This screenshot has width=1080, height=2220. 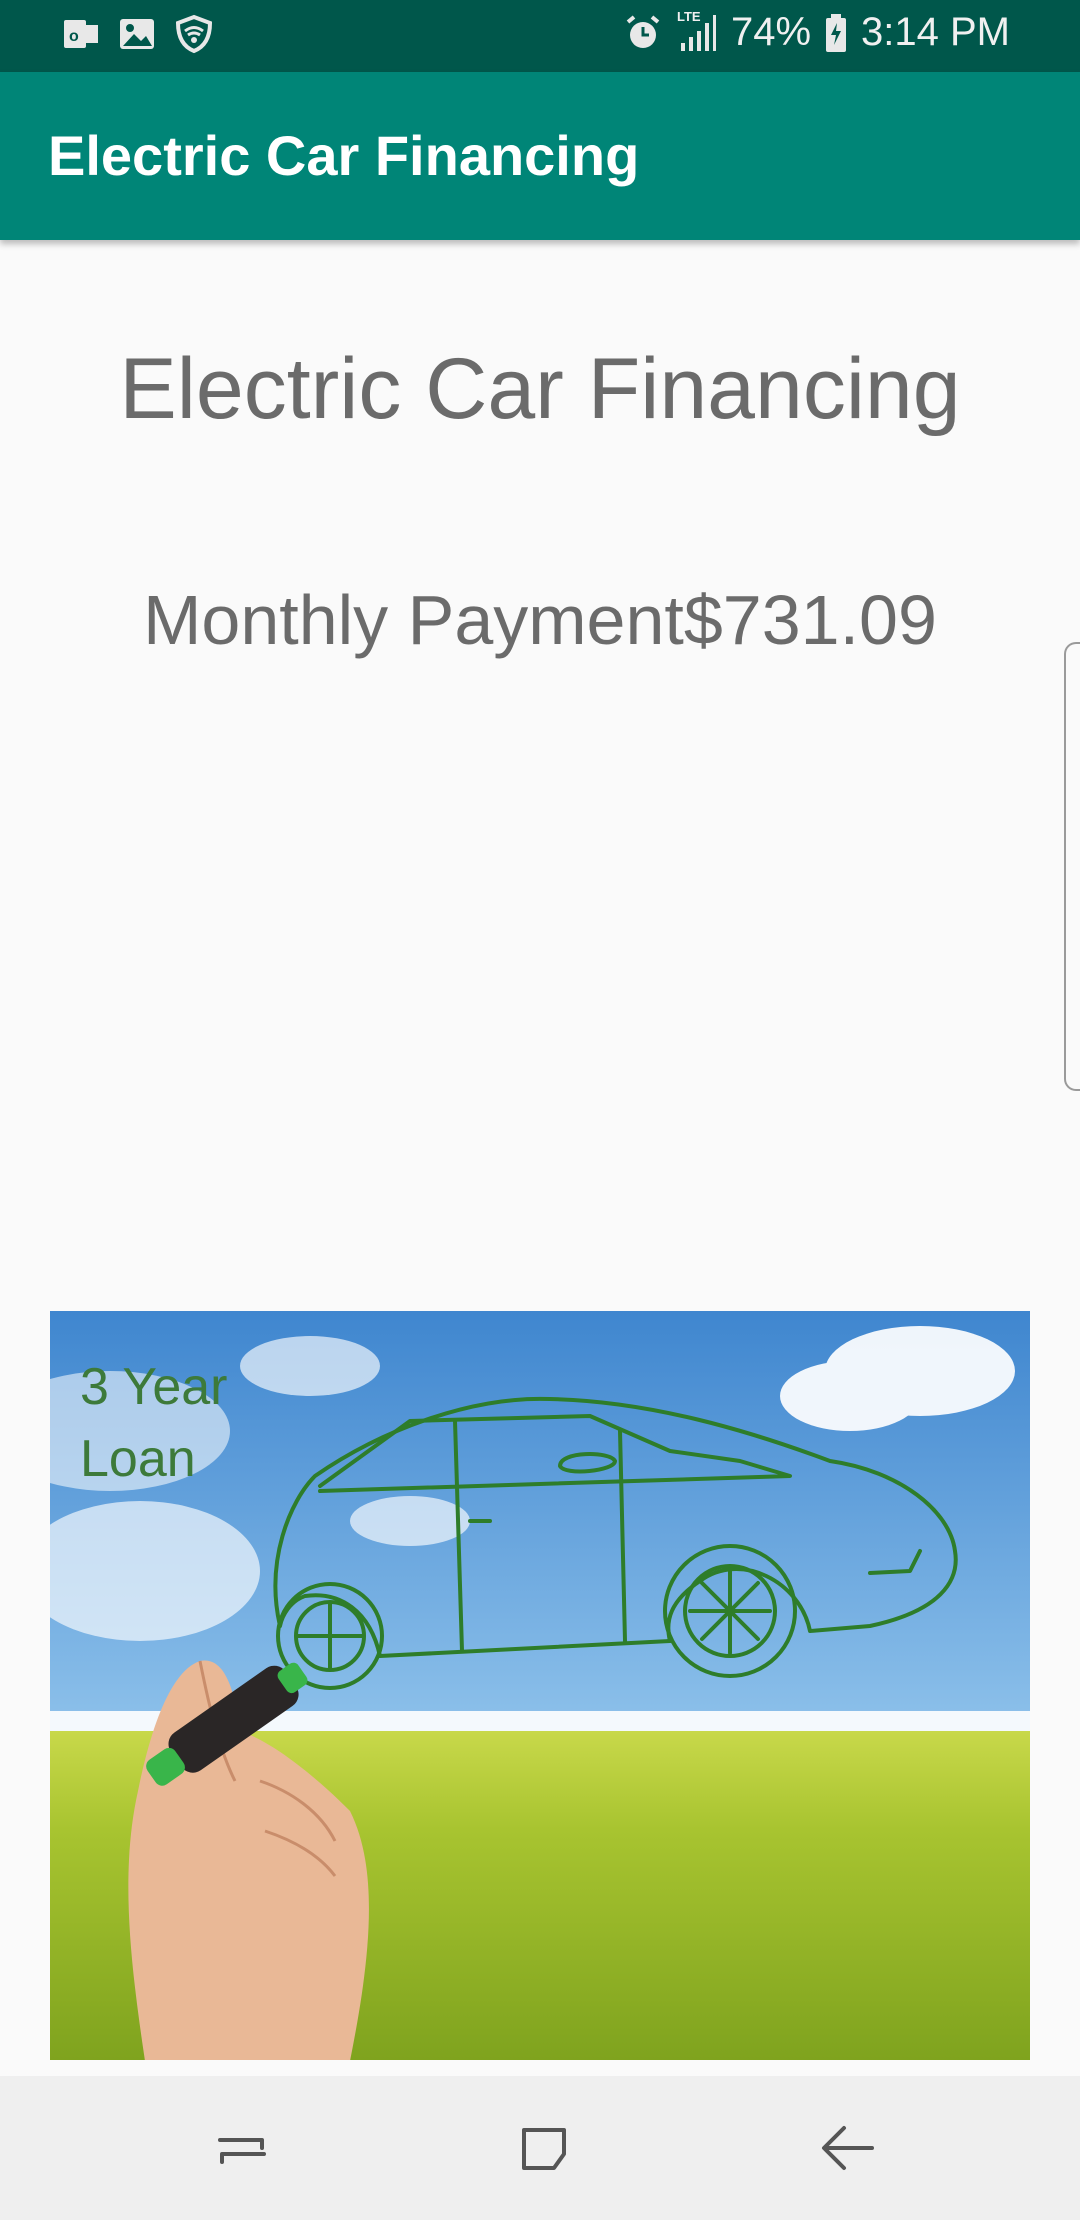 I want to click on page-heading: Electric Car Financing, so click(x=540, y=389).